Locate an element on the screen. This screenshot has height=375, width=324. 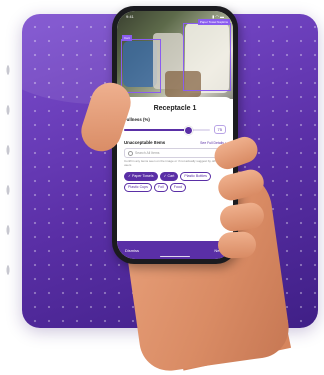
search-icon is located at coordinates (130, 153).